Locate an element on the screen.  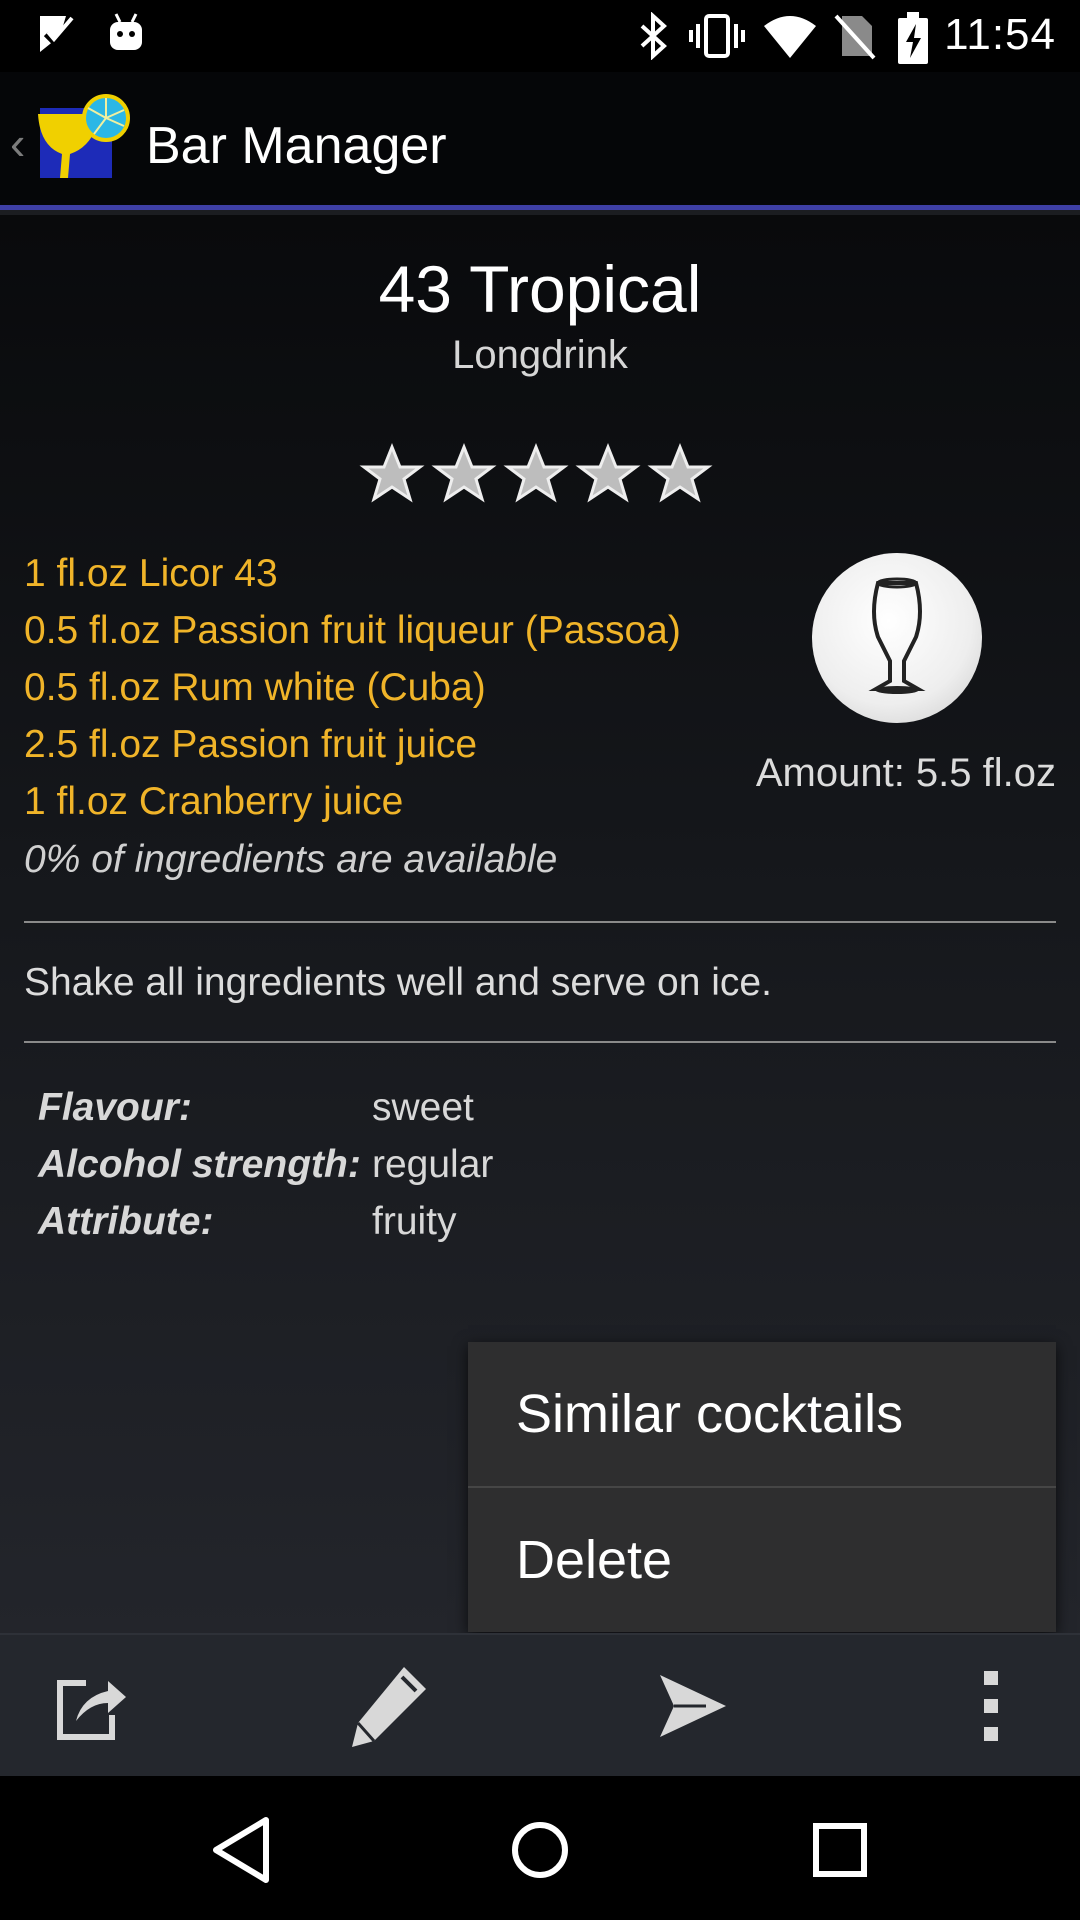
property-row: Alcohol strength: regular is located at coordinates (265, 1164).